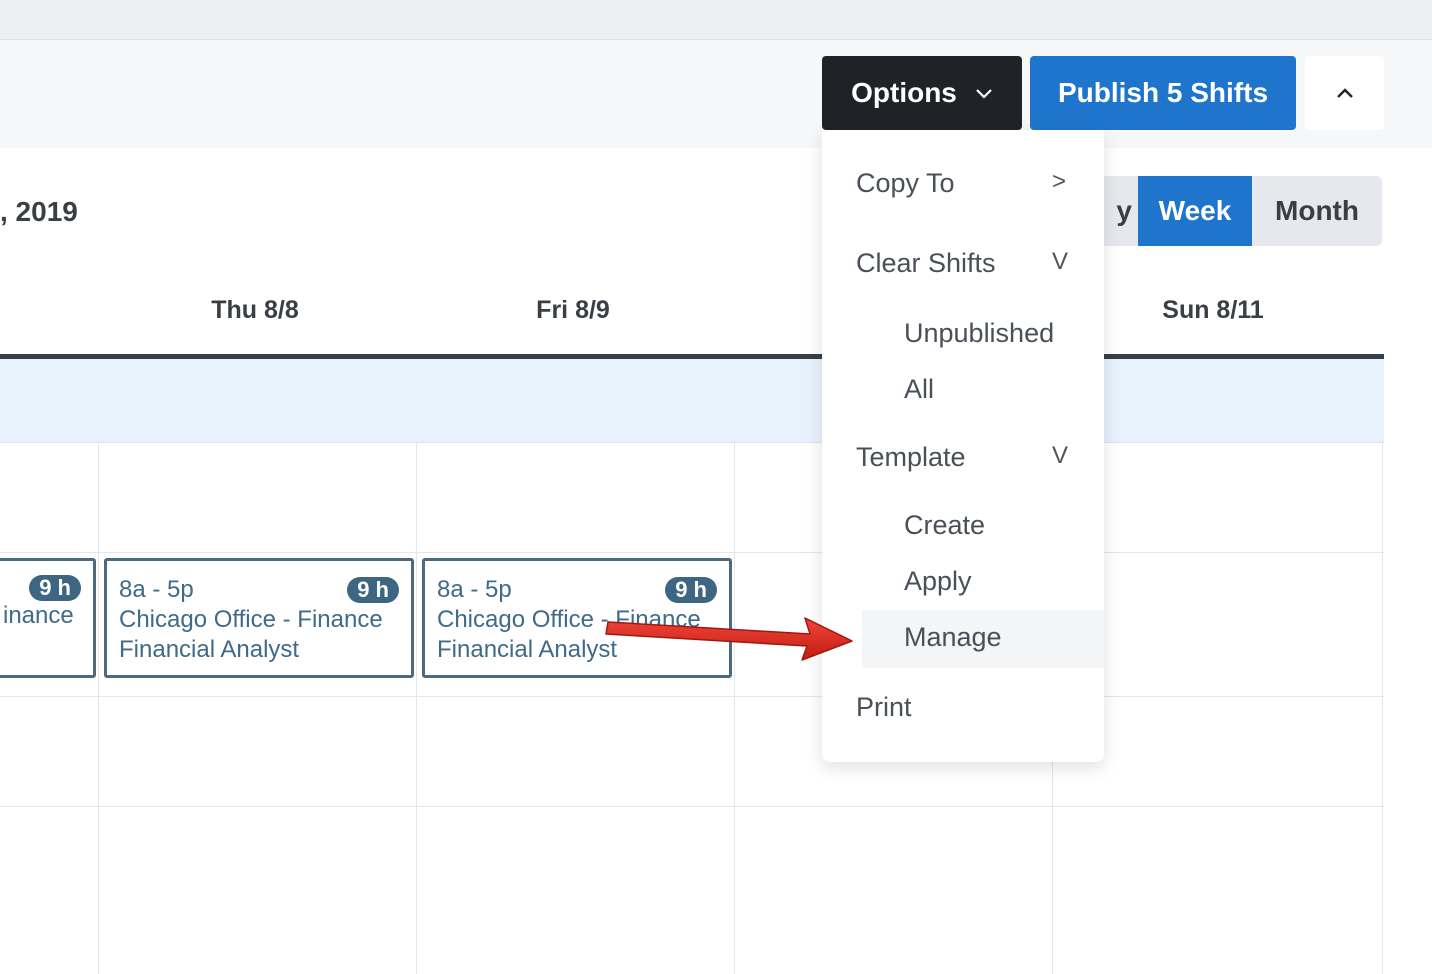 The height and width of the screenshot is (974, 1432). What do you see at coordinates (979, 333) in the screenshot?
I see `menu-item-label: Unpublished` at bounding box center [979, 333].